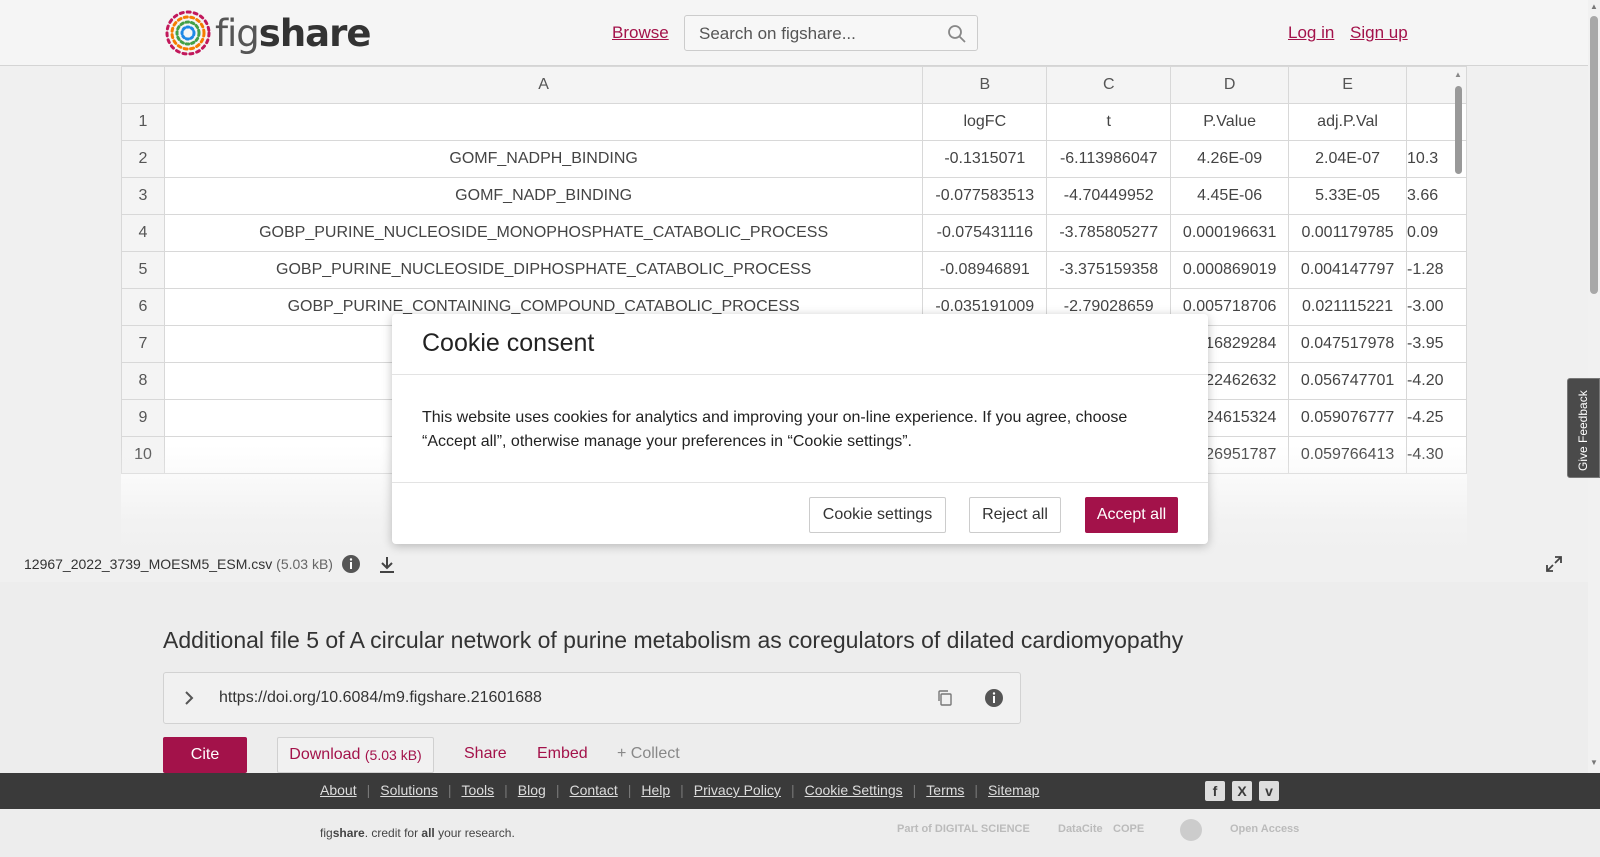  Describe the element at coordinates (508, 343) in the screenshot. I see `dialog-title: Cookie consent` at that location.